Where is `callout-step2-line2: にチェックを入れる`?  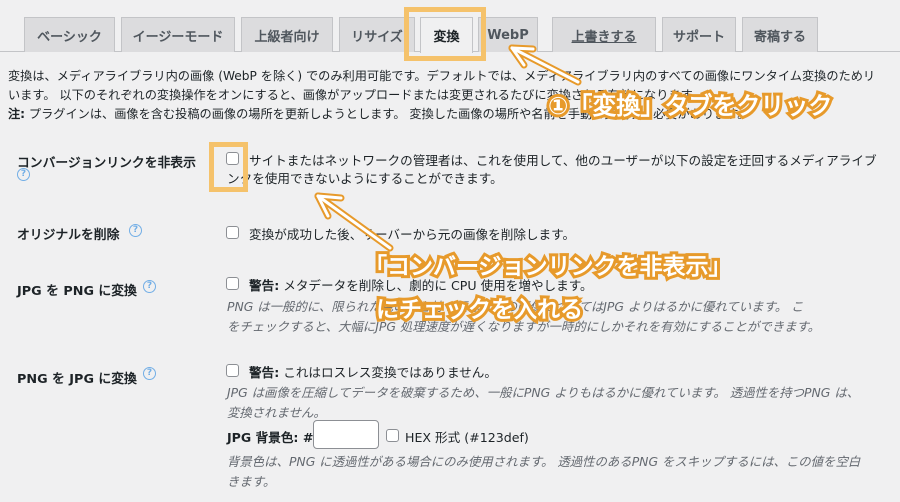 callout-step2-line2: にチェックを入れる is located at coordinates (479, 310).